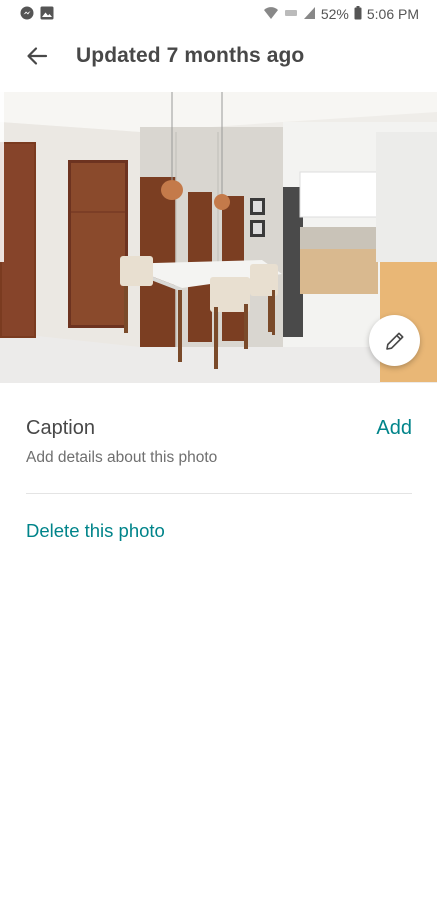  I want to click on arrow-left-icon, so click(37, 56).